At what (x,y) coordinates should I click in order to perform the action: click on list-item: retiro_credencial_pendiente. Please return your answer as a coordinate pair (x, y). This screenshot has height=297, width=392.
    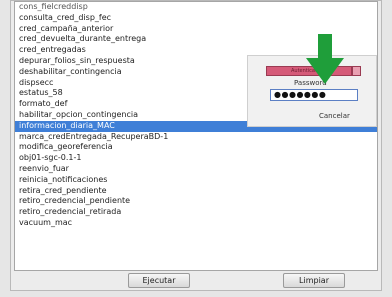
    Looking at the image, I should click on (196, 201).